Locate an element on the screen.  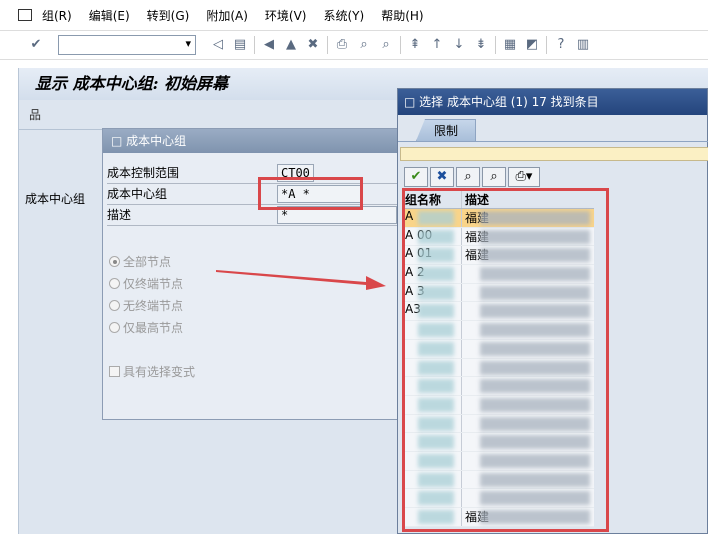
divider is located at coordinates (553, 141).